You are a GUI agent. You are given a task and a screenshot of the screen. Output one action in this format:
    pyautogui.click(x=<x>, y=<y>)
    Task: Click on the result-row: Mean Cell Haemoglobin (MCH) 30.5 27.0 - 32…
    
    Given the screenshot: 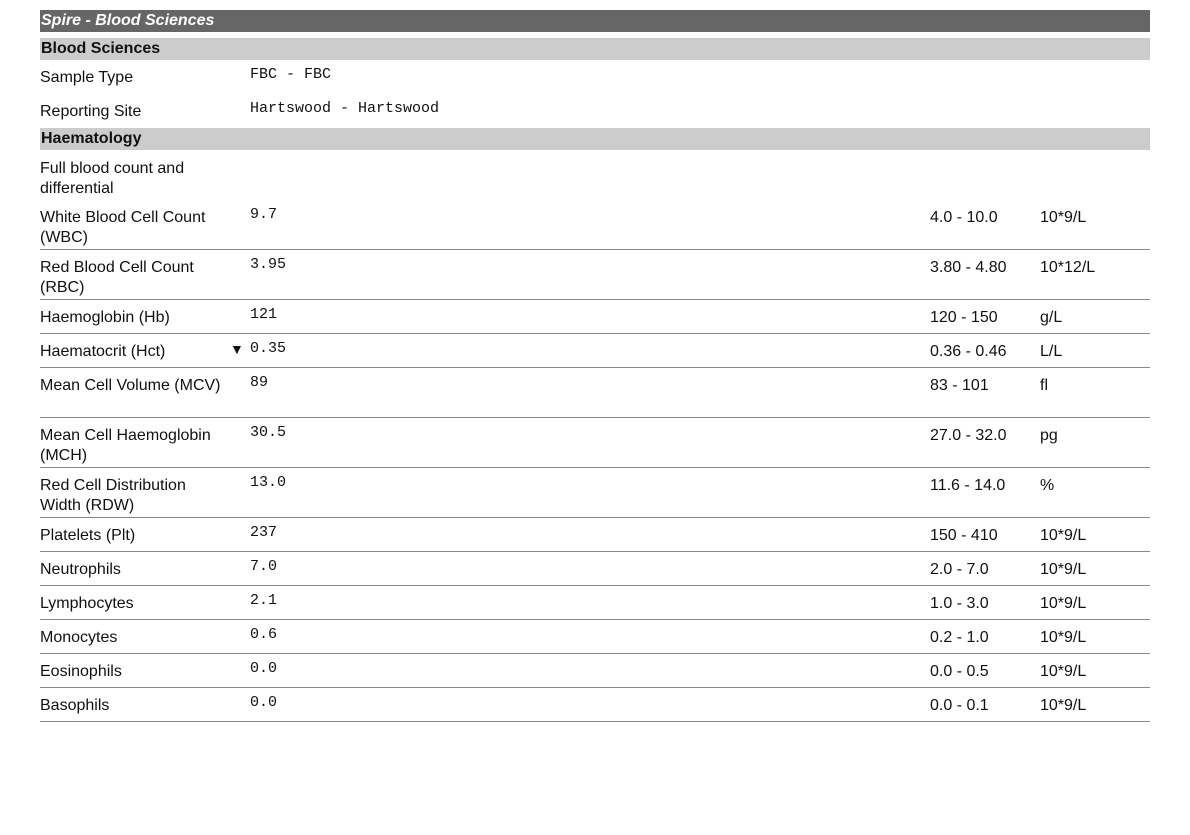 What is the action you would take?
    pyautogui.click(x=595, y=443)
    